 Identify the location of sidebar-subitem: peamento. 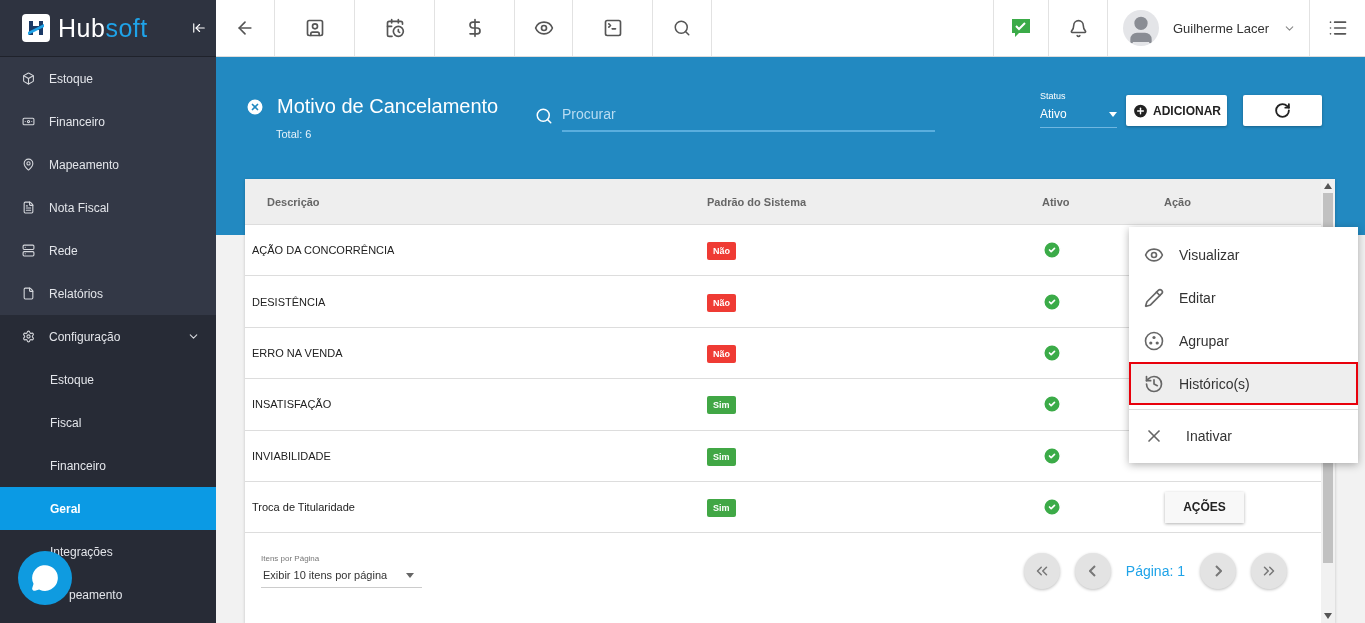
(108, 594).